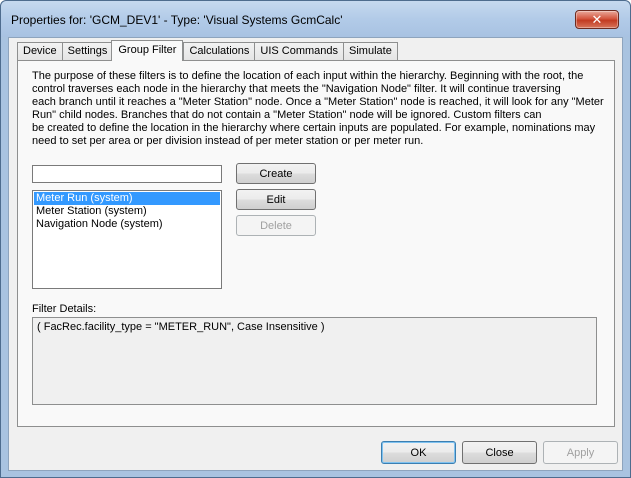 This screenshot has width=631, height=478. Describe the element at coordinates (127, 211) in the screenshot. I see `filter-list-item: Meter Station (system)` at that location.